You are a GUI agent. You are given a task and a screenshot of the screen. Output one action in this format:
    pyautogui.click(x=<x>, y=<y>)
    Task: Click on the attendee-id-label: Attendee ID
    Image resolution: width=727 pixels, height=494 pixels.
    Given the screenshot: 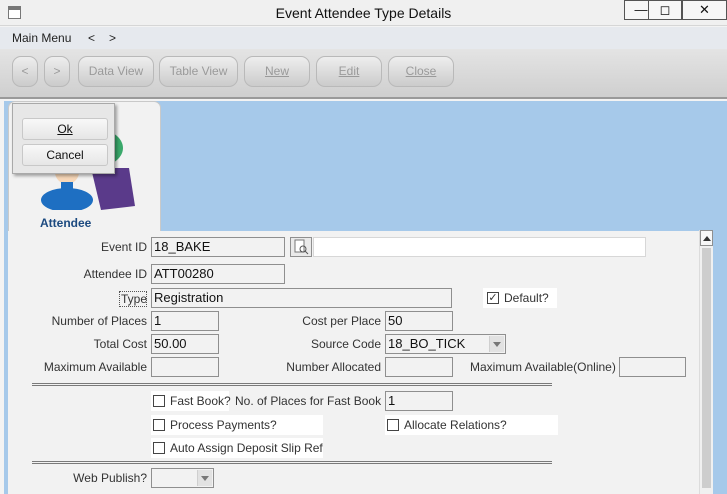 What is the action you would take?
    pyautogui.click(x=115, y=274)
    